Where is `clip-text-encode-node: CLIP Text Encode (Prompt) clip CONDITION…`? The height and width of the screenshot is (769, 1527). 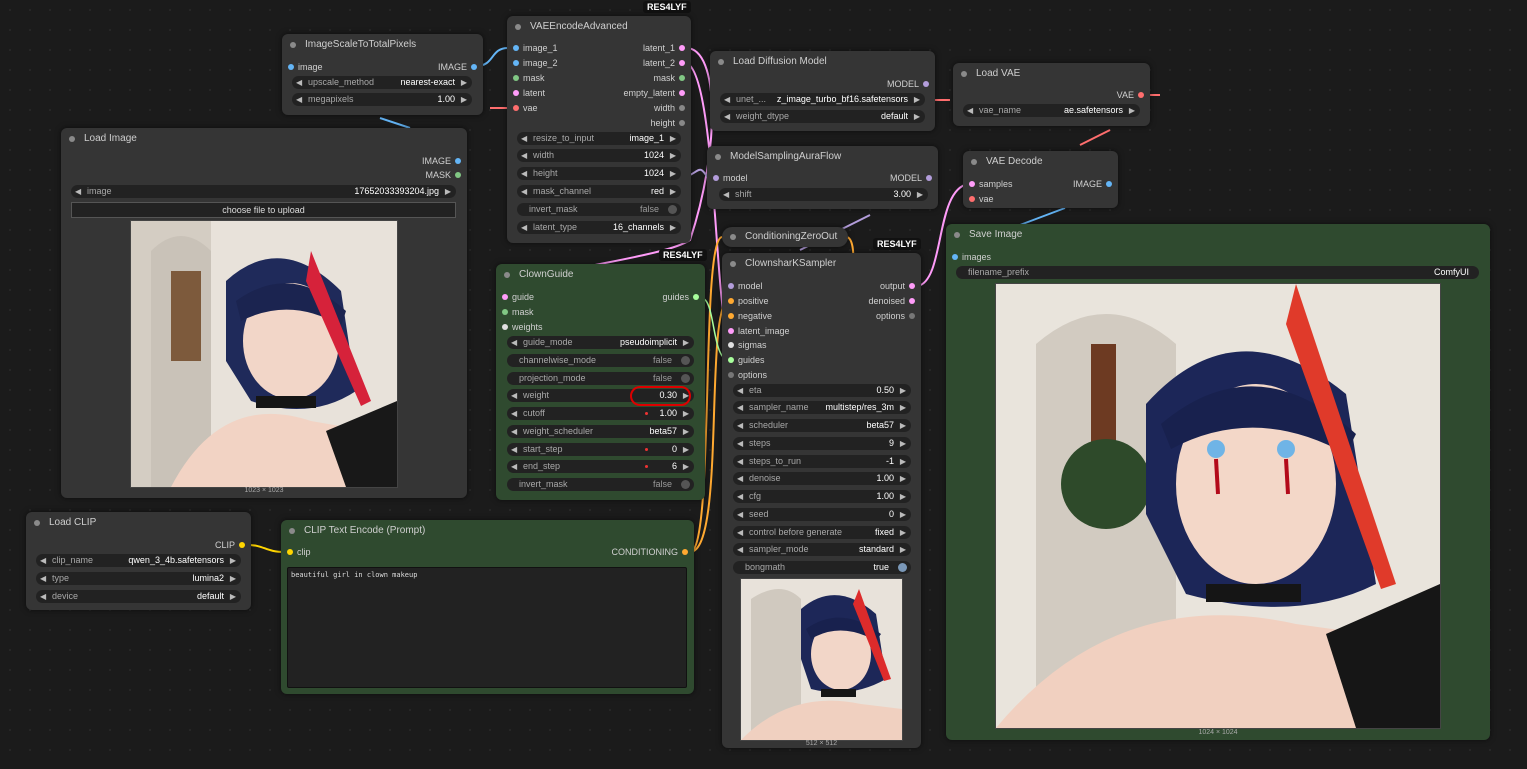
clip-text-encode-node: CLIP Text Encode (Prompt) clip CONDITION… is located at coordinates (487, 607).